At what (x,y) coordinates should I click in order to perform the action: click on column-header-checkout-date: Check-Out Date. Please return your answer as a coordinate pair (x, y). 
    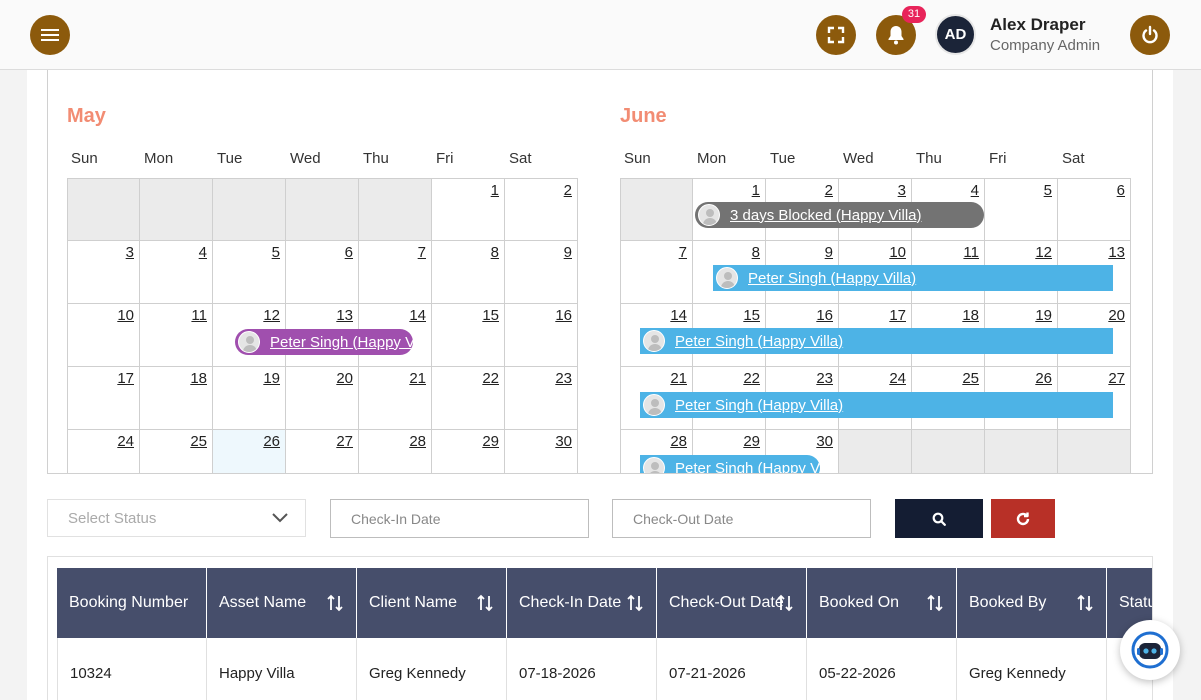
    Looking at the image, I should click on (732, 603).